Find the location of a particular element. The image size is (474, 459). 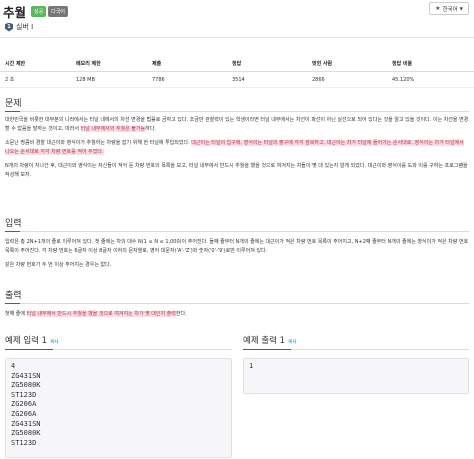

stats-submit: 7786 is located at coordinates (158, 79).